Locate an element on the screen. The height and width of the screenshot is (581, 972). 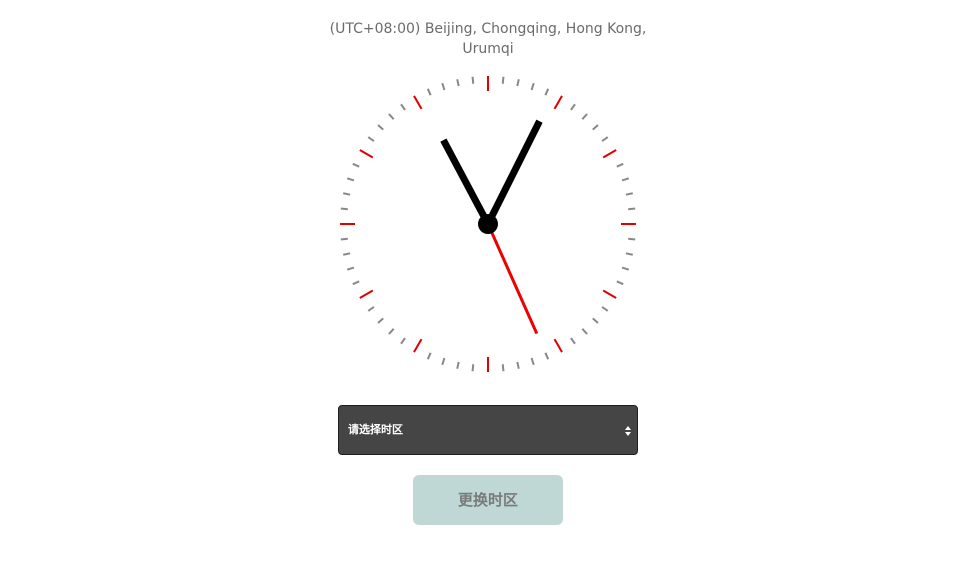
second-hand is located at coordinates (512, 279).